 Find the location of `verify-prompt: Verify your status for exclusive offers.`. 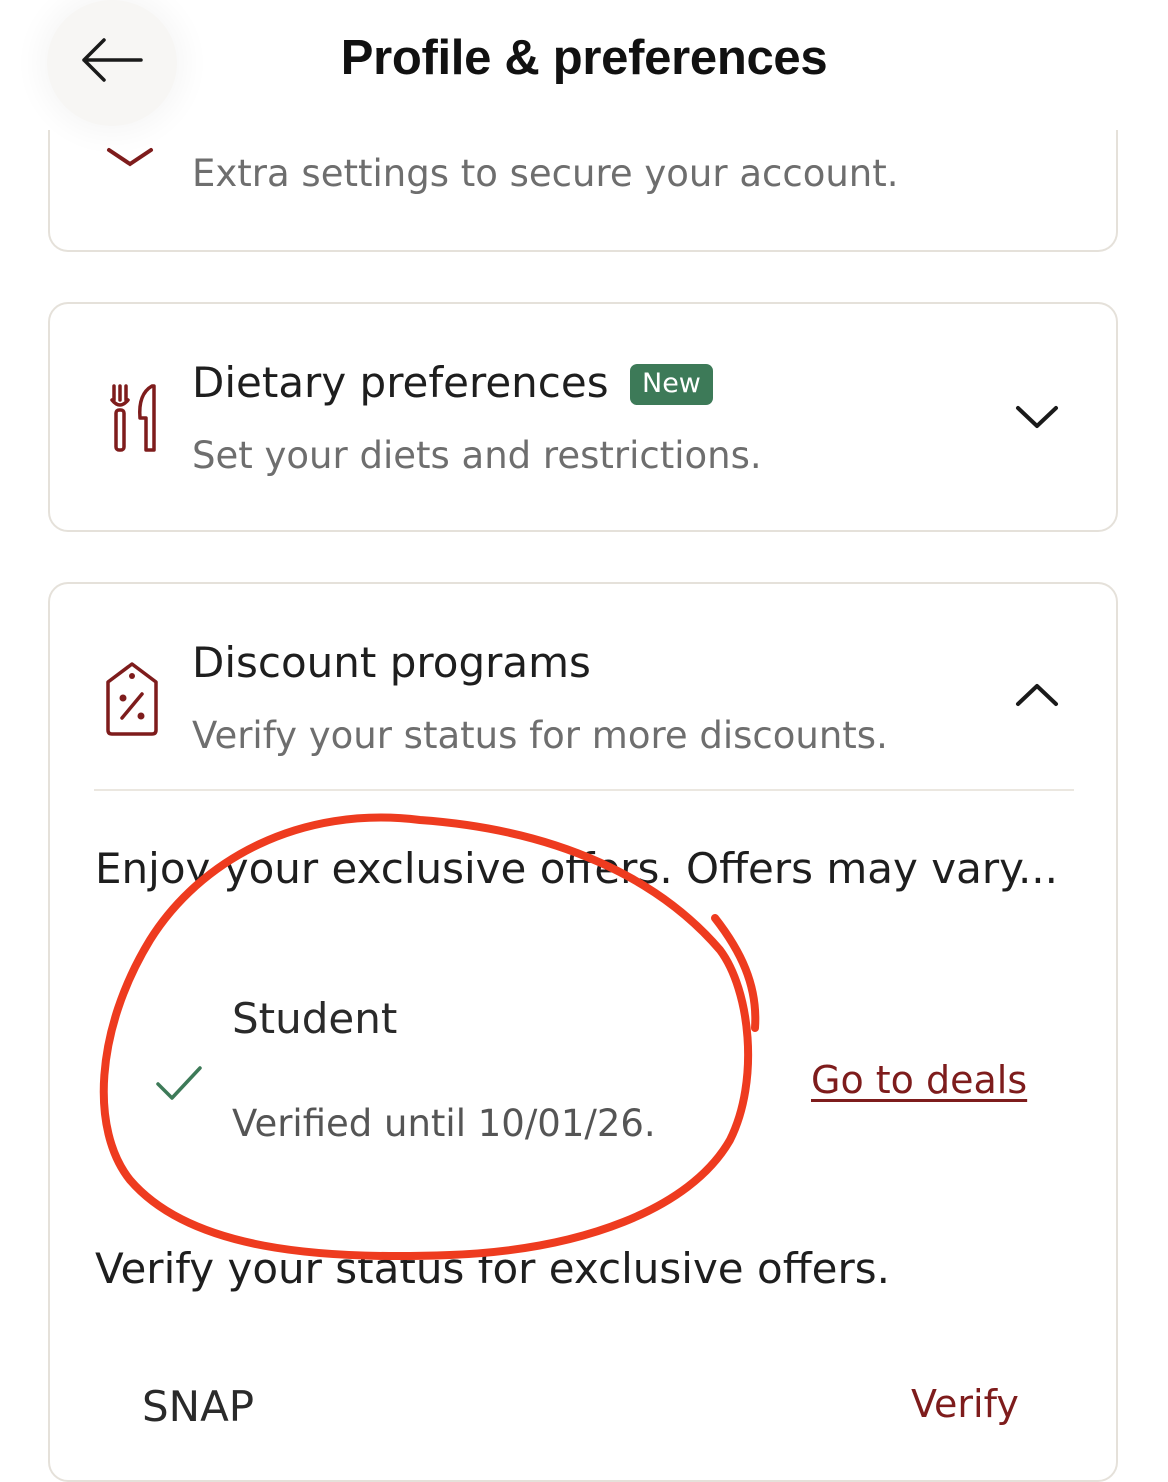

verify-prompt: Verify your status for exclusive offers. is located at coordinates (492, 1268).